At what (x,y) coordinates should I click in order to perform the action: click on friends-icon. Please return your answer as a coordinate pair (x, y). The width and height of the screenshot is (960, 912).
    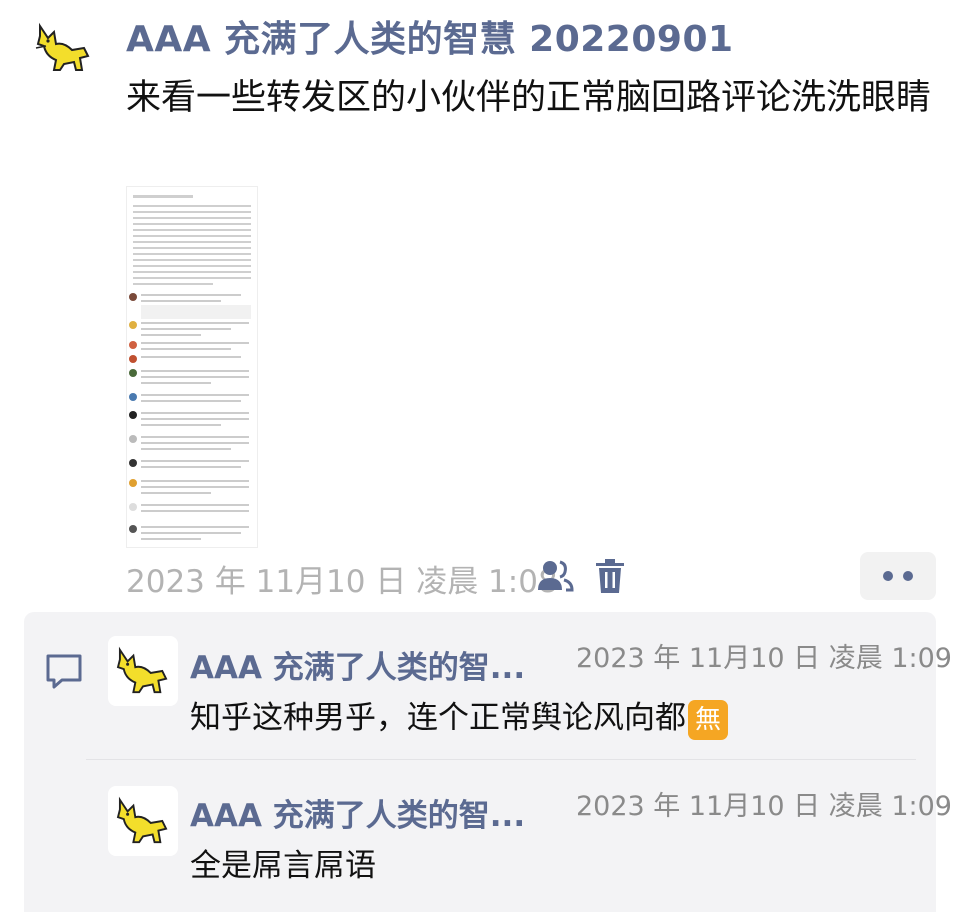
    Looking at the image, I should click on (555, 576).